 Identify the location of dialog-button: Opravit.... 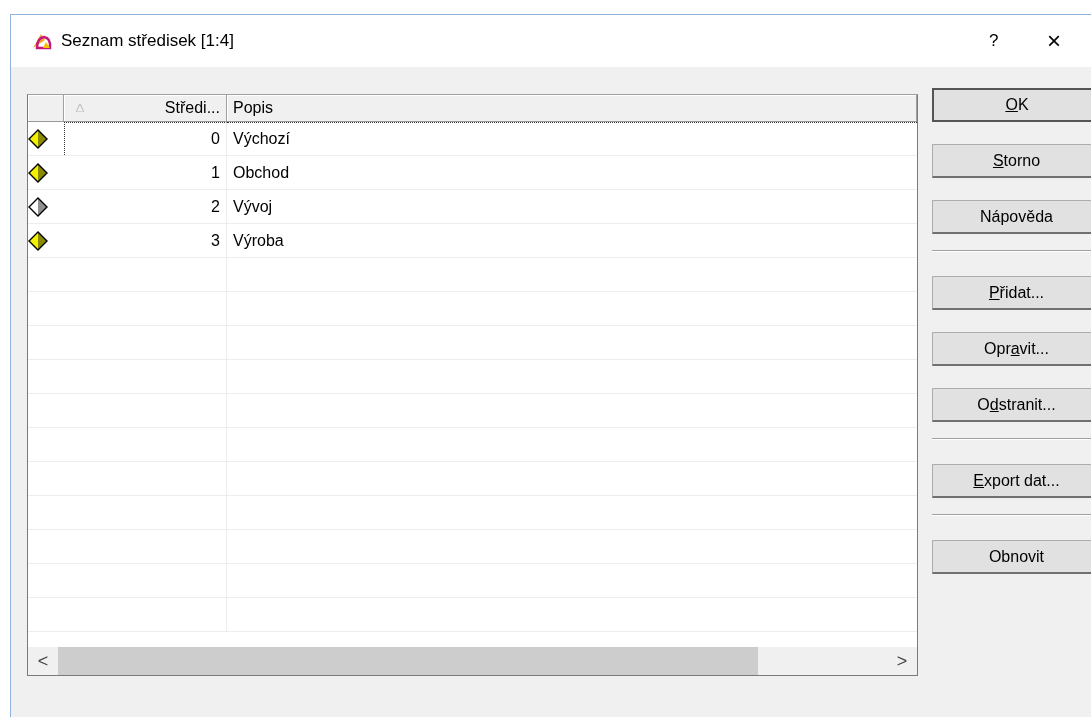
(1011, 349).